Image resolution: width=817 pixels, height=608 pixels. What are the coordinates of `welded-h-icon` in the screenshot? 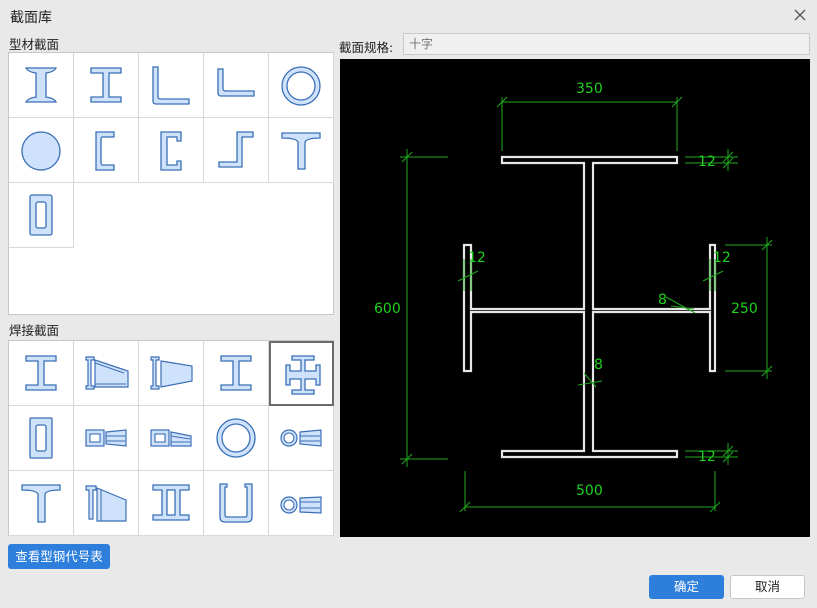 It's located at (41, 373).